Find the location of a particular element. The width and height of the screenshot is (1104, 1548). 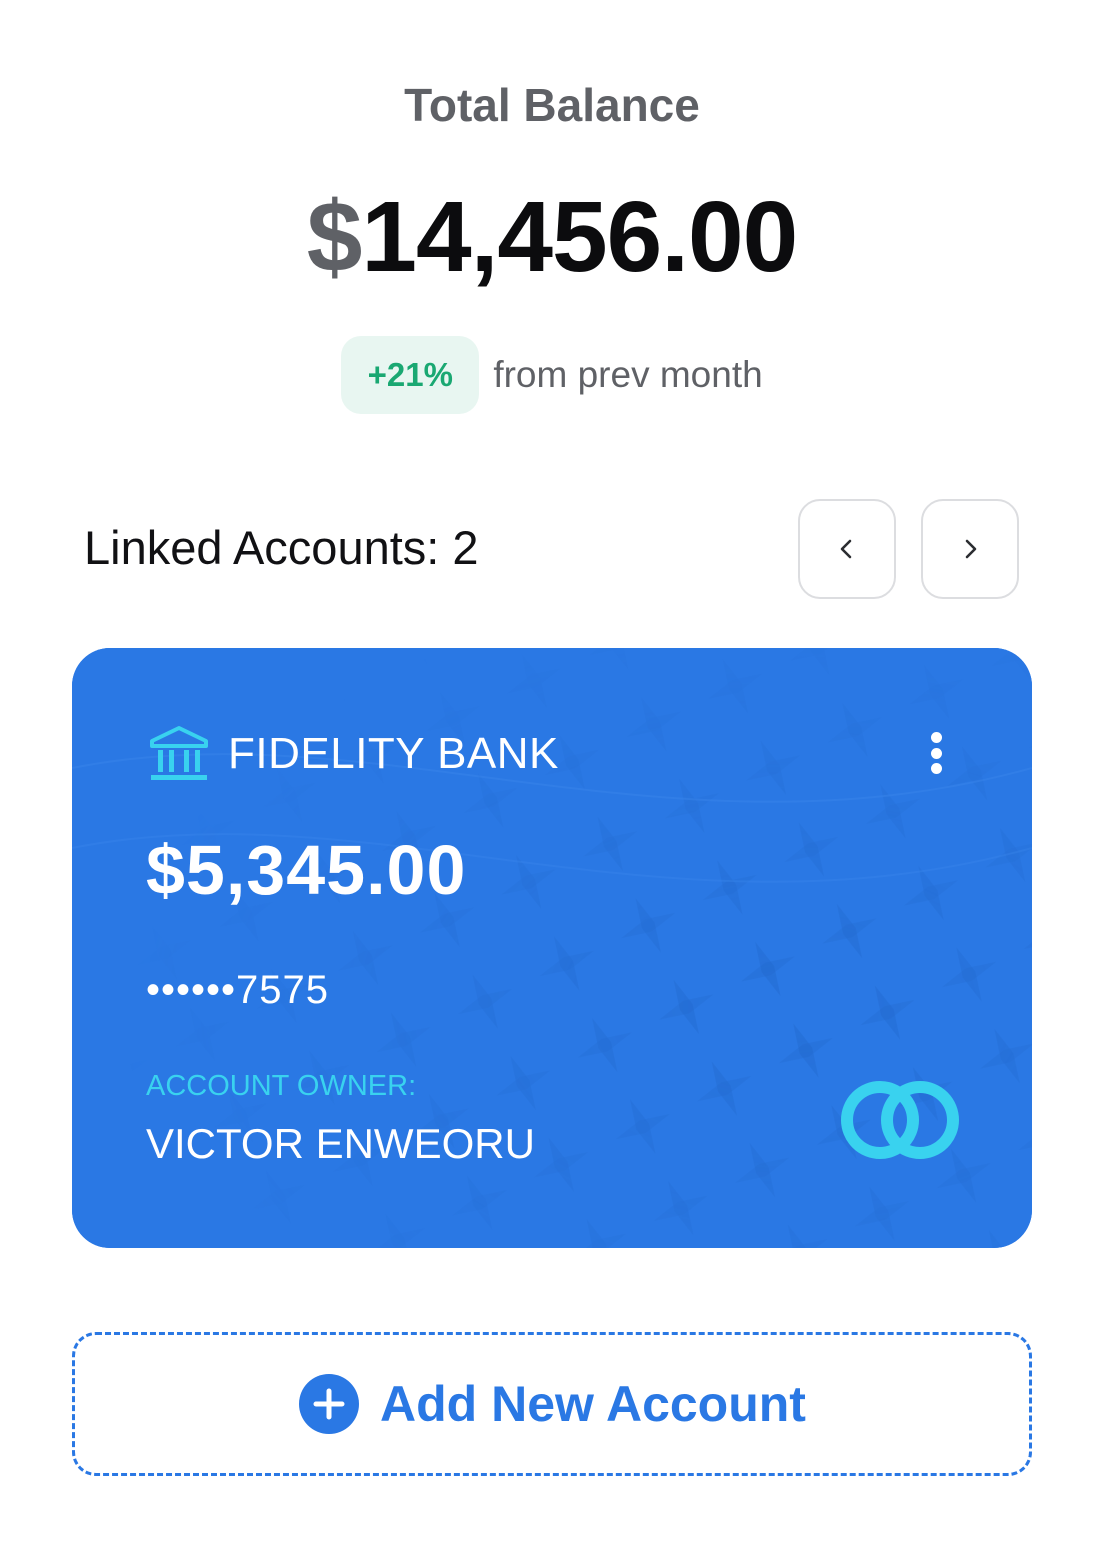

add-new-account-label: Add New Account is located at coordinates (593, 1404).